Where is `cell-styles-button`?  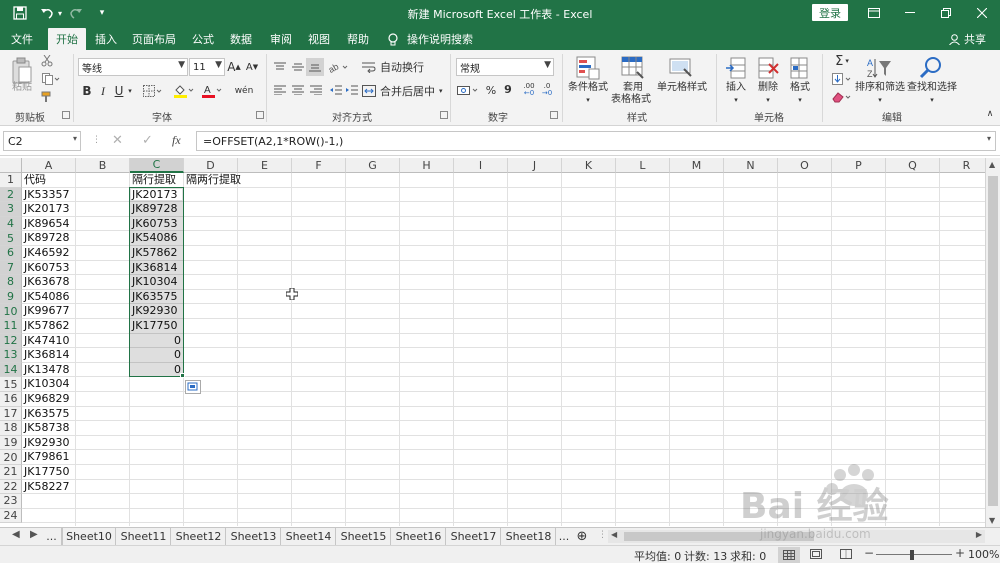 cell-styles-button is located at coordinates (681, 68).